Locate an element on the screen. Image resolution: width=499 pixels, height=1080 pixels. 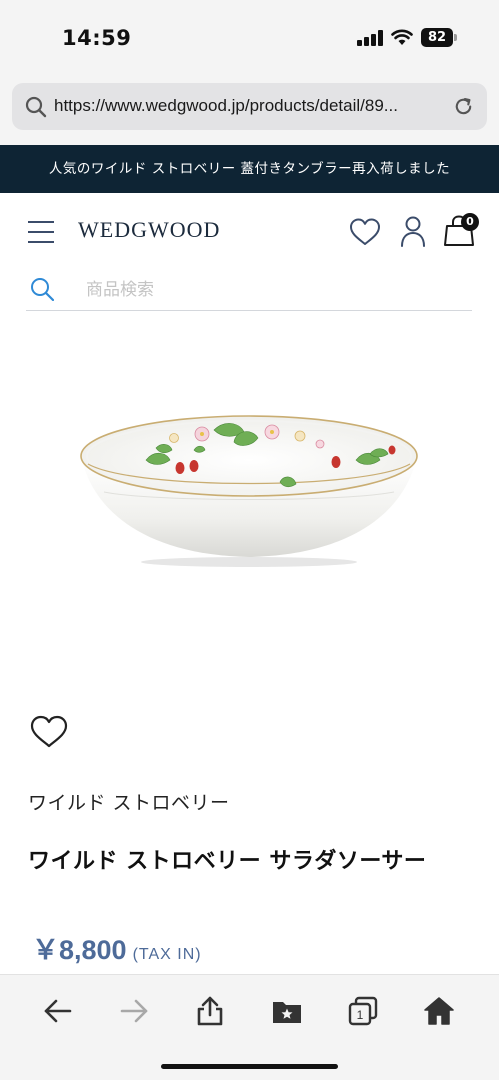
product-price: ￥8,800 is located at coordinates (79, 950).